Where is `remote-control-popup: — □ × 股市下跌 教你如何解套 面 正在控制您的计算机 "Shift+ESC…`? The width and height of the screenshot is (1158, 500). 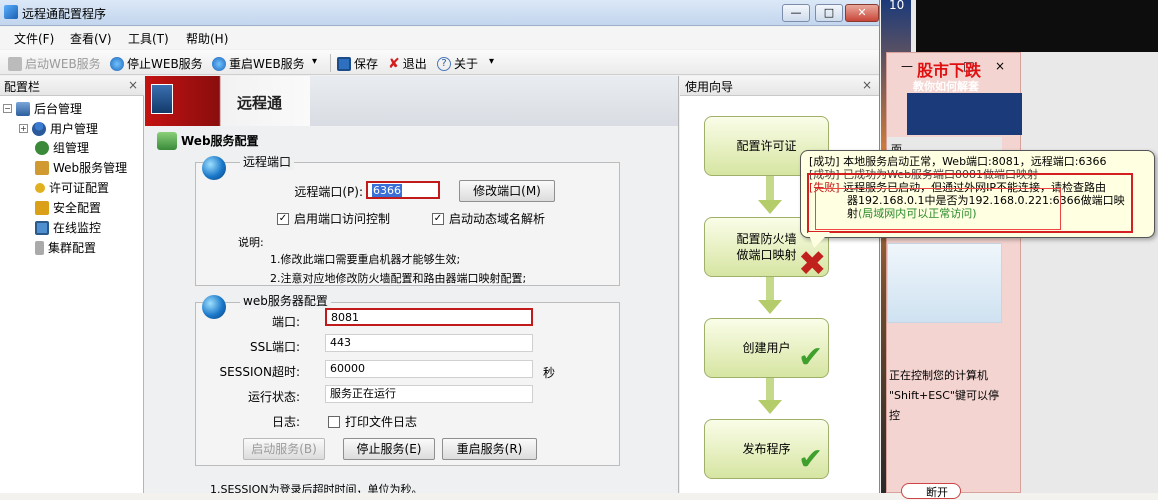 remote-control-popup: — □ × 股市下跌 教你如何解套 面 正在控制您的计算机 "Shift+ESC… is located at coordinates (954, 275).